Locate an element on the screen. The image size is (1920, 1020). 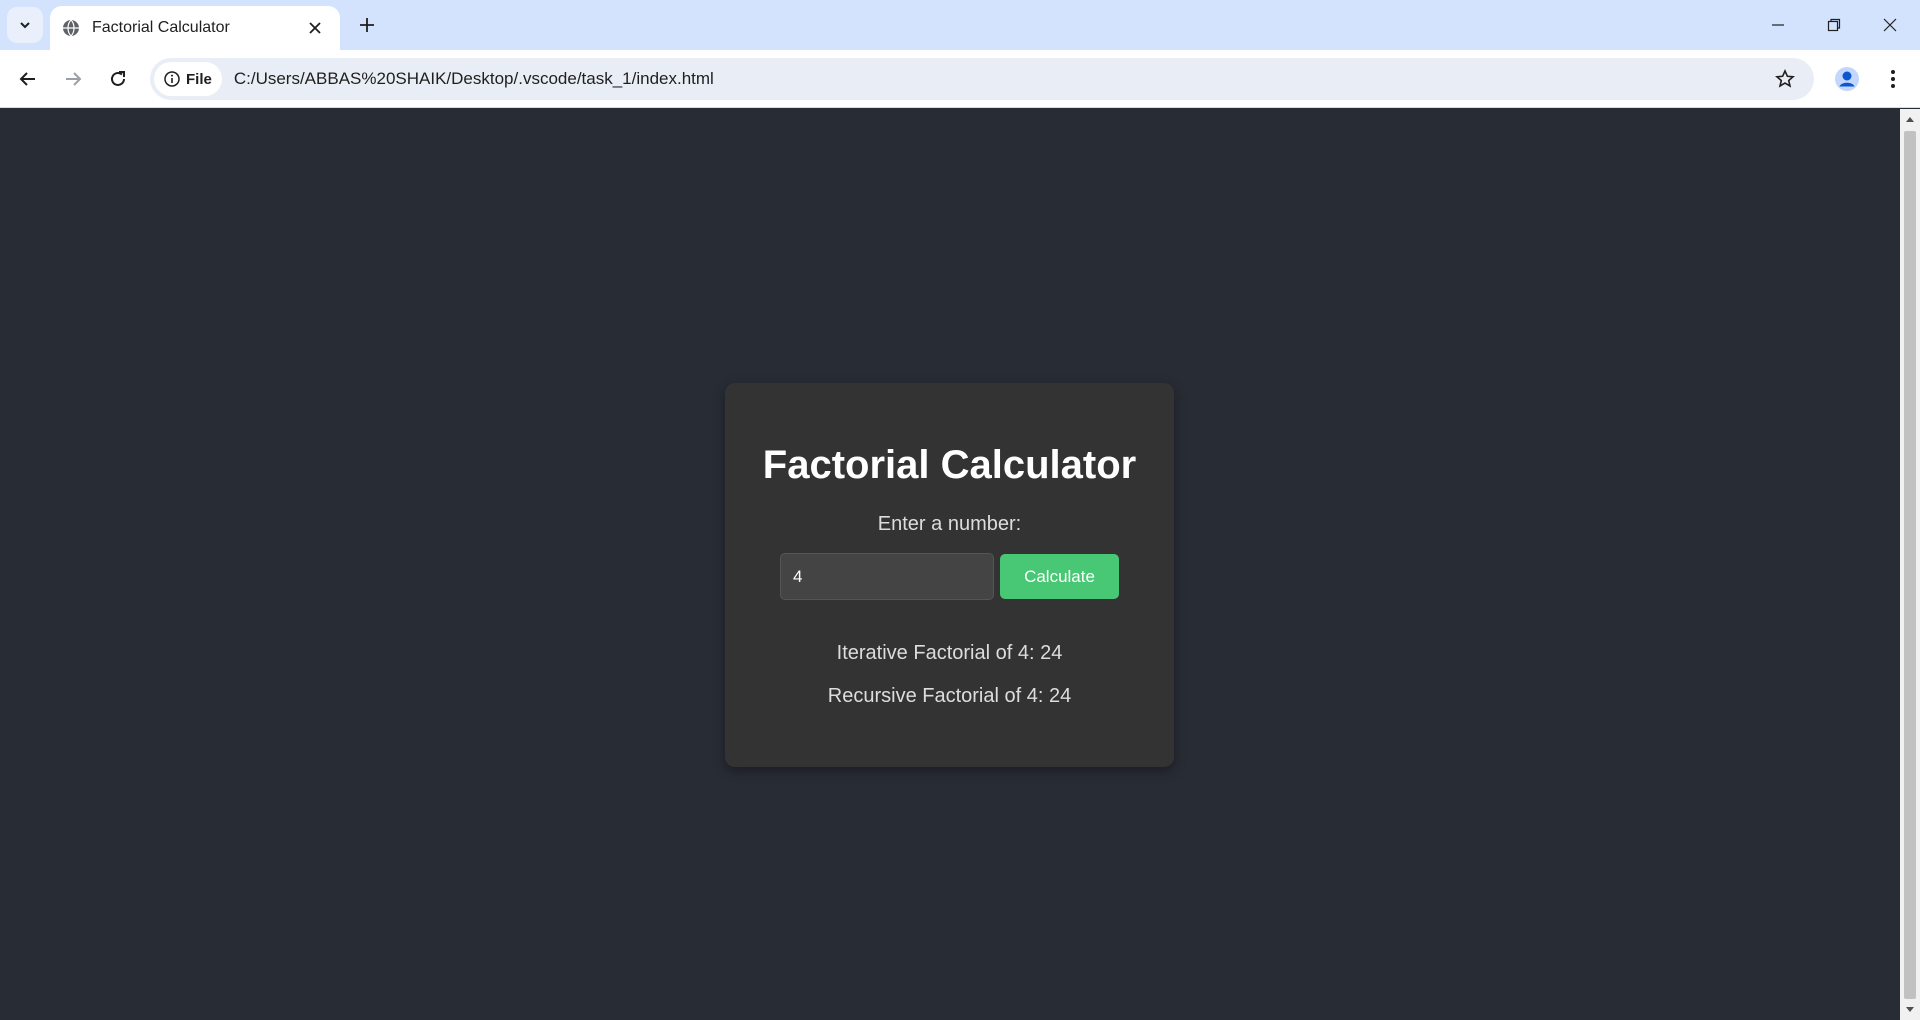
site-info-chip: File is located at coordinates (188, 79).